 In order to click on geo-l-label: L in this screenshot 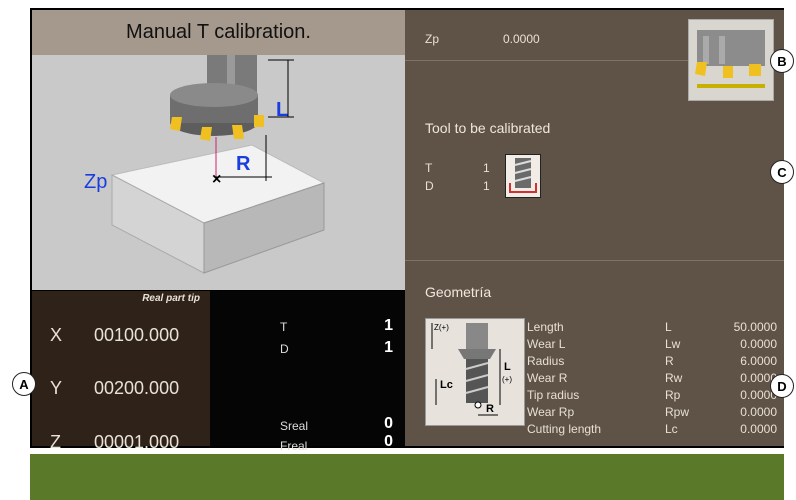, I will do `click(507, 367)`.